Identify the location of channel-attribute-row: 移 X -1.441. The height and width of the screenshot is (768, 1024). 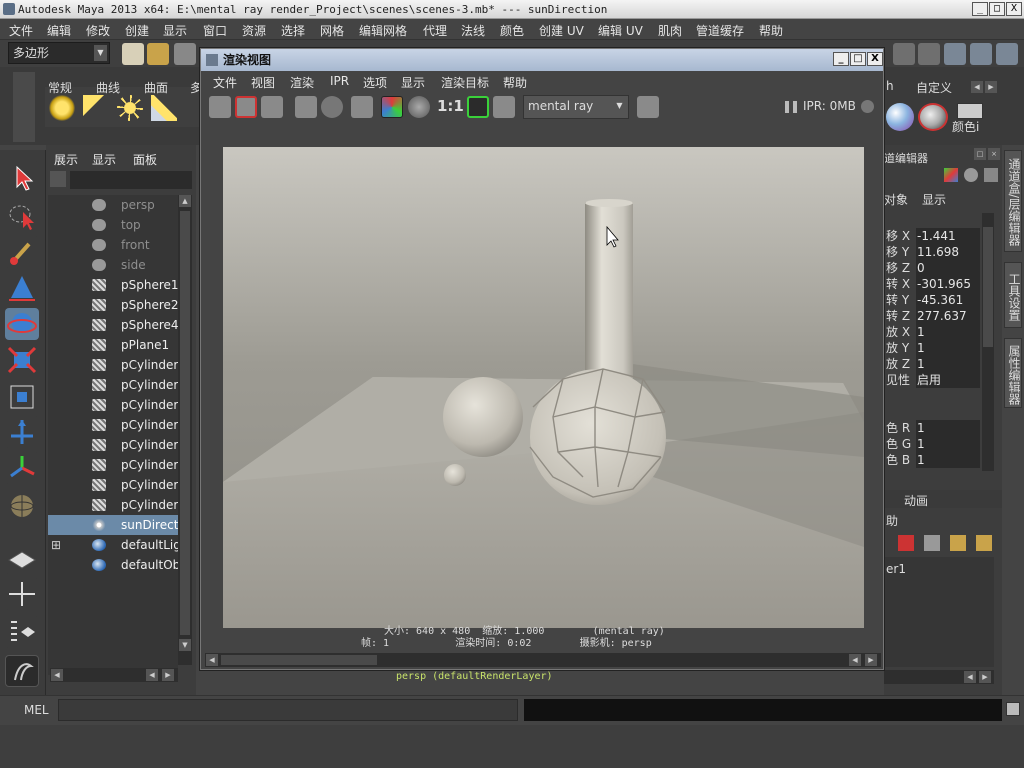
(932, 236).